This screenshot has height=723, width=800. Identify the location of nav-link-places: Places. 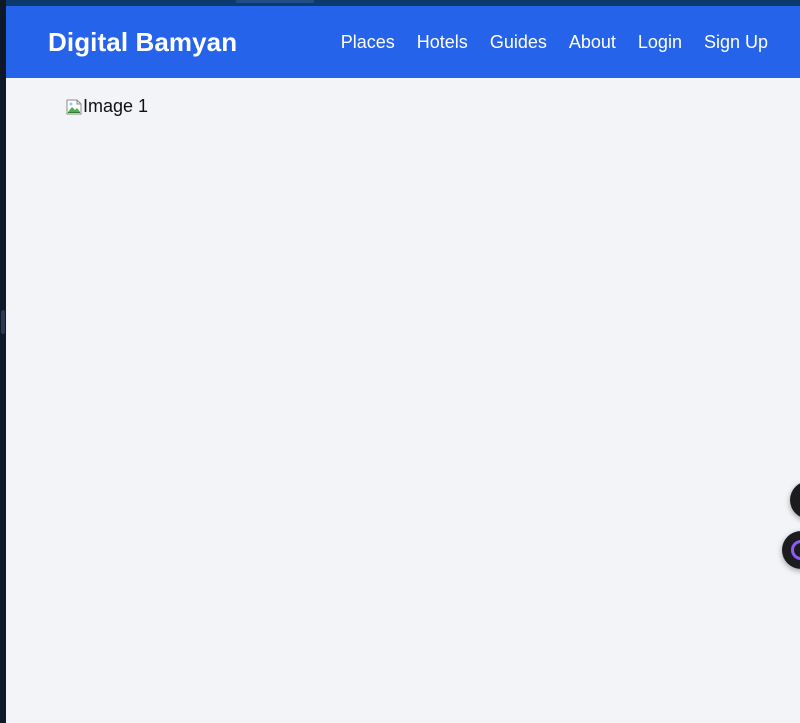
(368, 42).